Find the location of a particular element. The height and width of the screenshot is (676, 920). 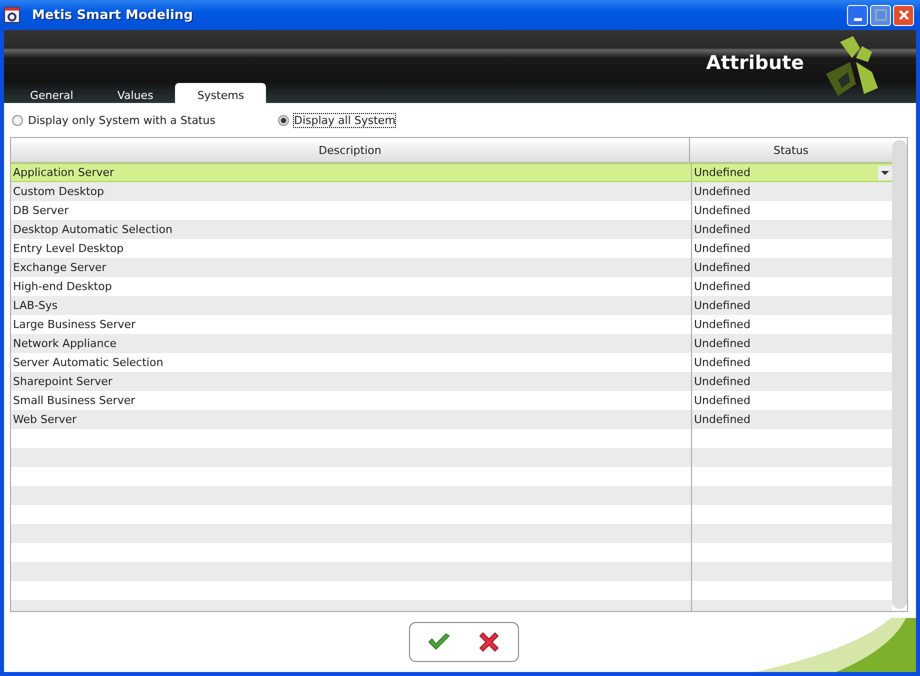

column-header: Description is located at coordinates (350, 150).